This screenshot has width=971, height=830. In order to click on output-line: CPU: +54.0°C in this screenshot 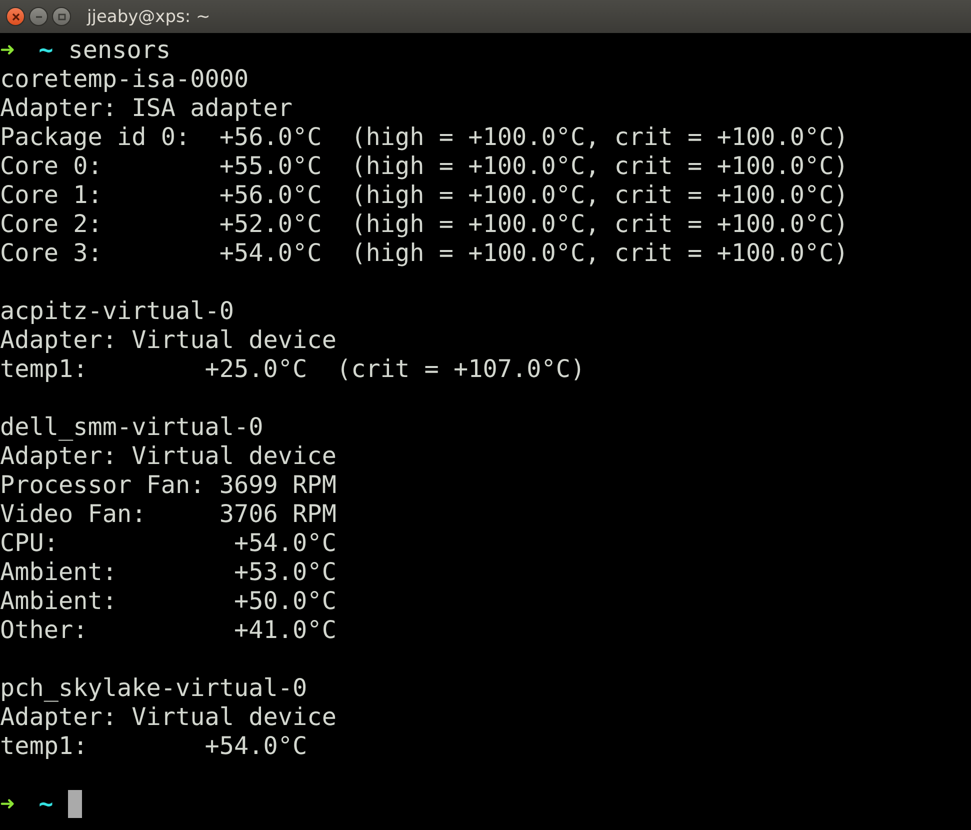, I will do `click(168, 542)`.